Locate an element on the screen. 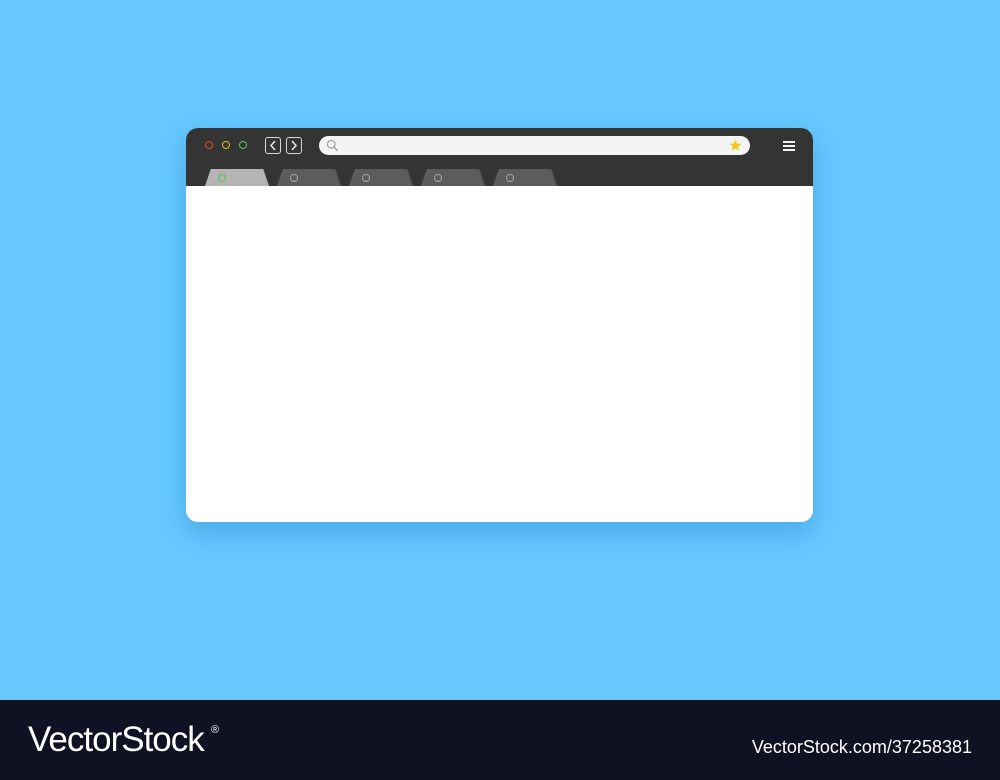 The height and width of the screenshot is (780, 1000). search-icon is located at coordinates (332, 145).